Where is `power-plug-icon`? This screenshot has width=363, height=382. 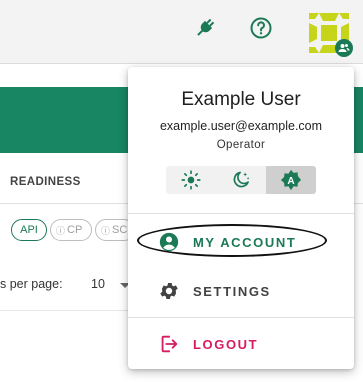 power-plug-icon is located at coordinates (205, 28).